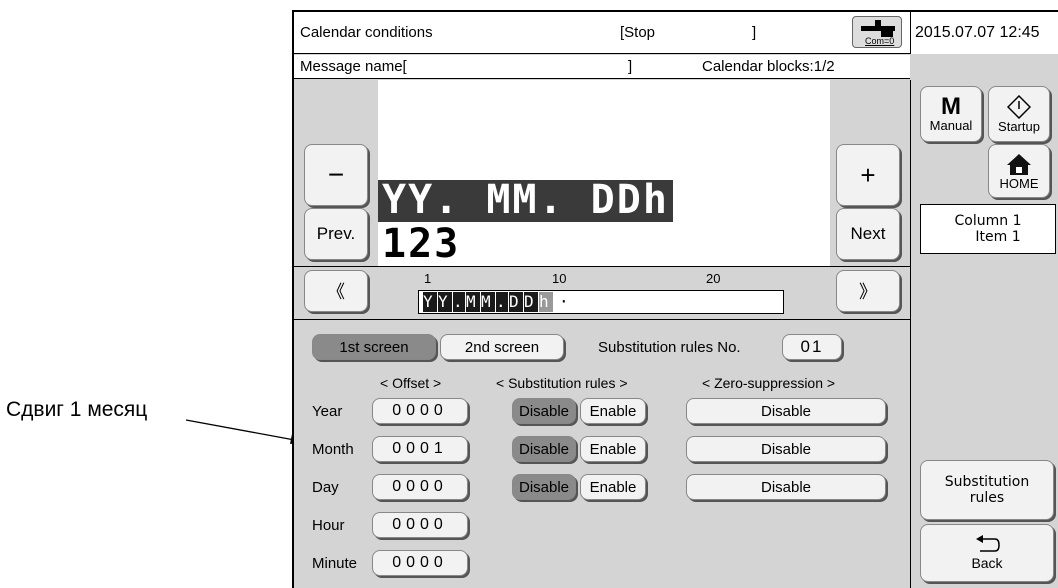 This screenshot has height=588, width=1058. I want to click on substitution-rules-button: Substitution rules, so click(987, 490).